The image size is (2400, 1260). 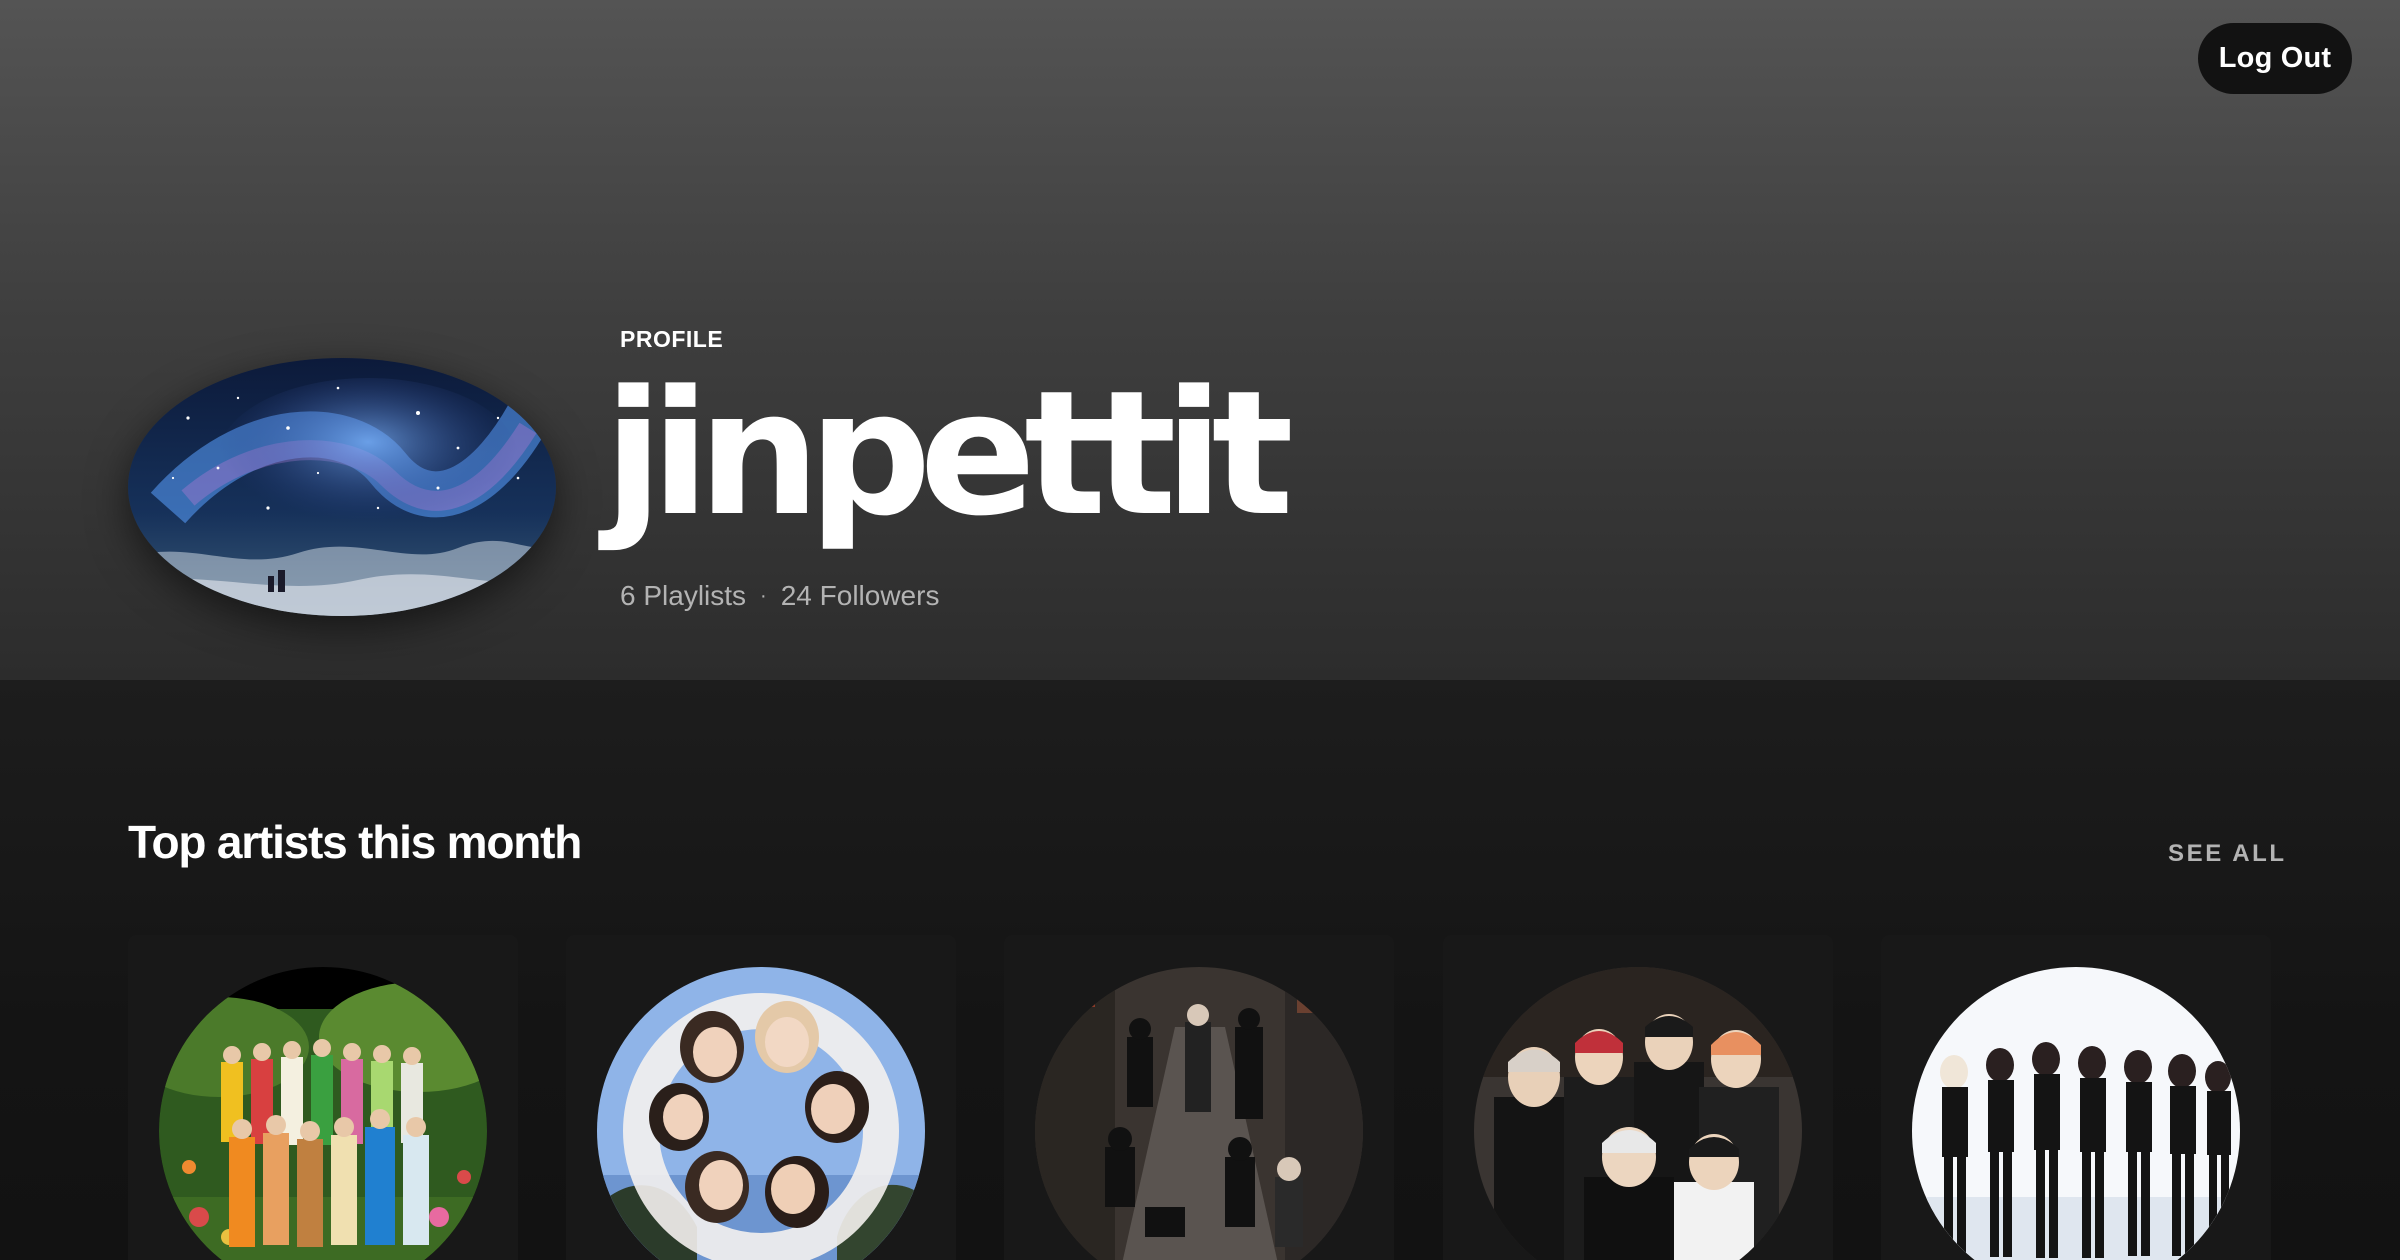 I want to click on artist-photo-circle-group-sky, so click(x=761, y=1113).